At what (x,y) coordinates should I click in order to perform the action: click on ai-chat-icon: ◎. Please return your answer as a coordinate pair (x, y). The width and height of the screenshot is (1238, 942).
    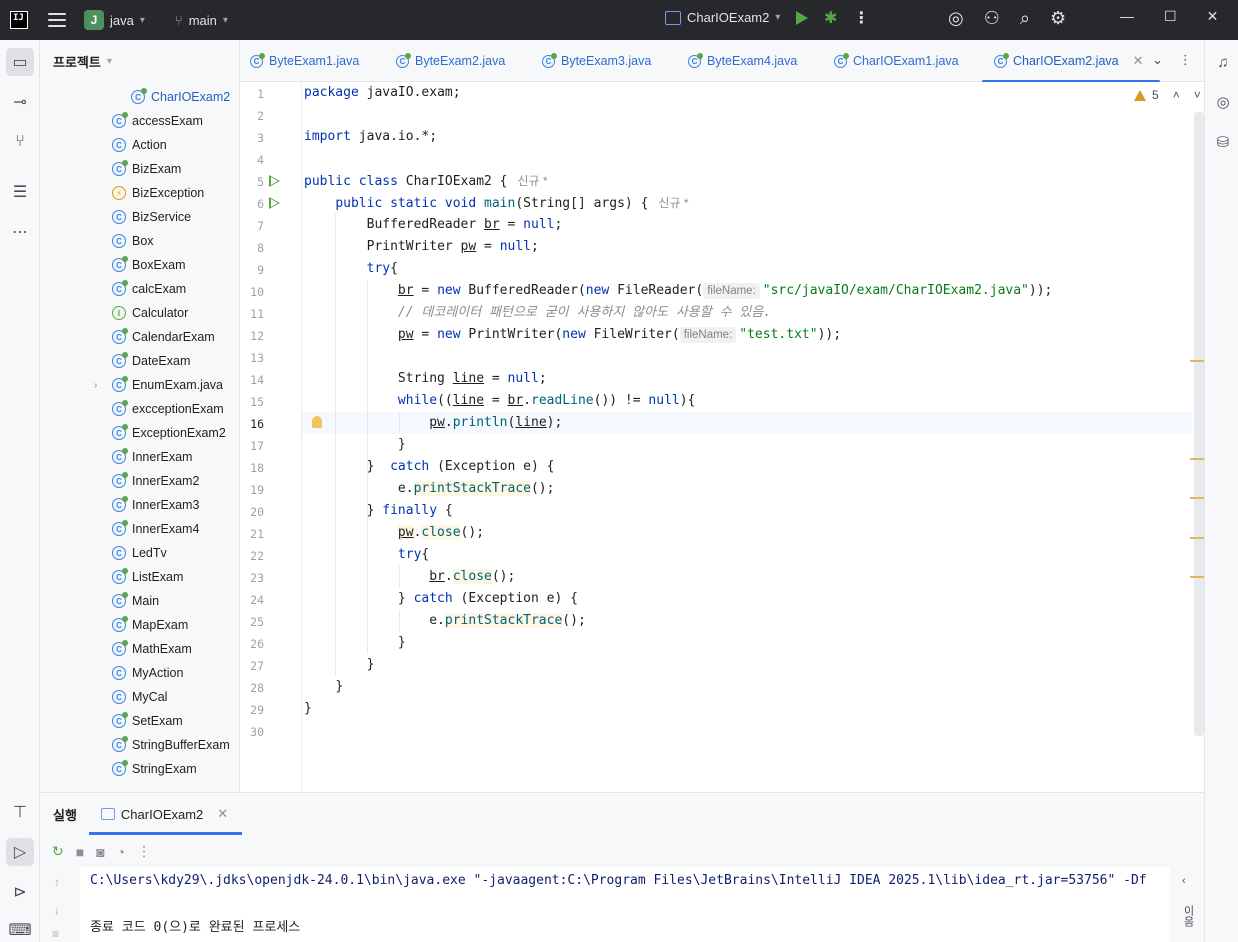
    Looking at the image, I should click on (1223, 102).